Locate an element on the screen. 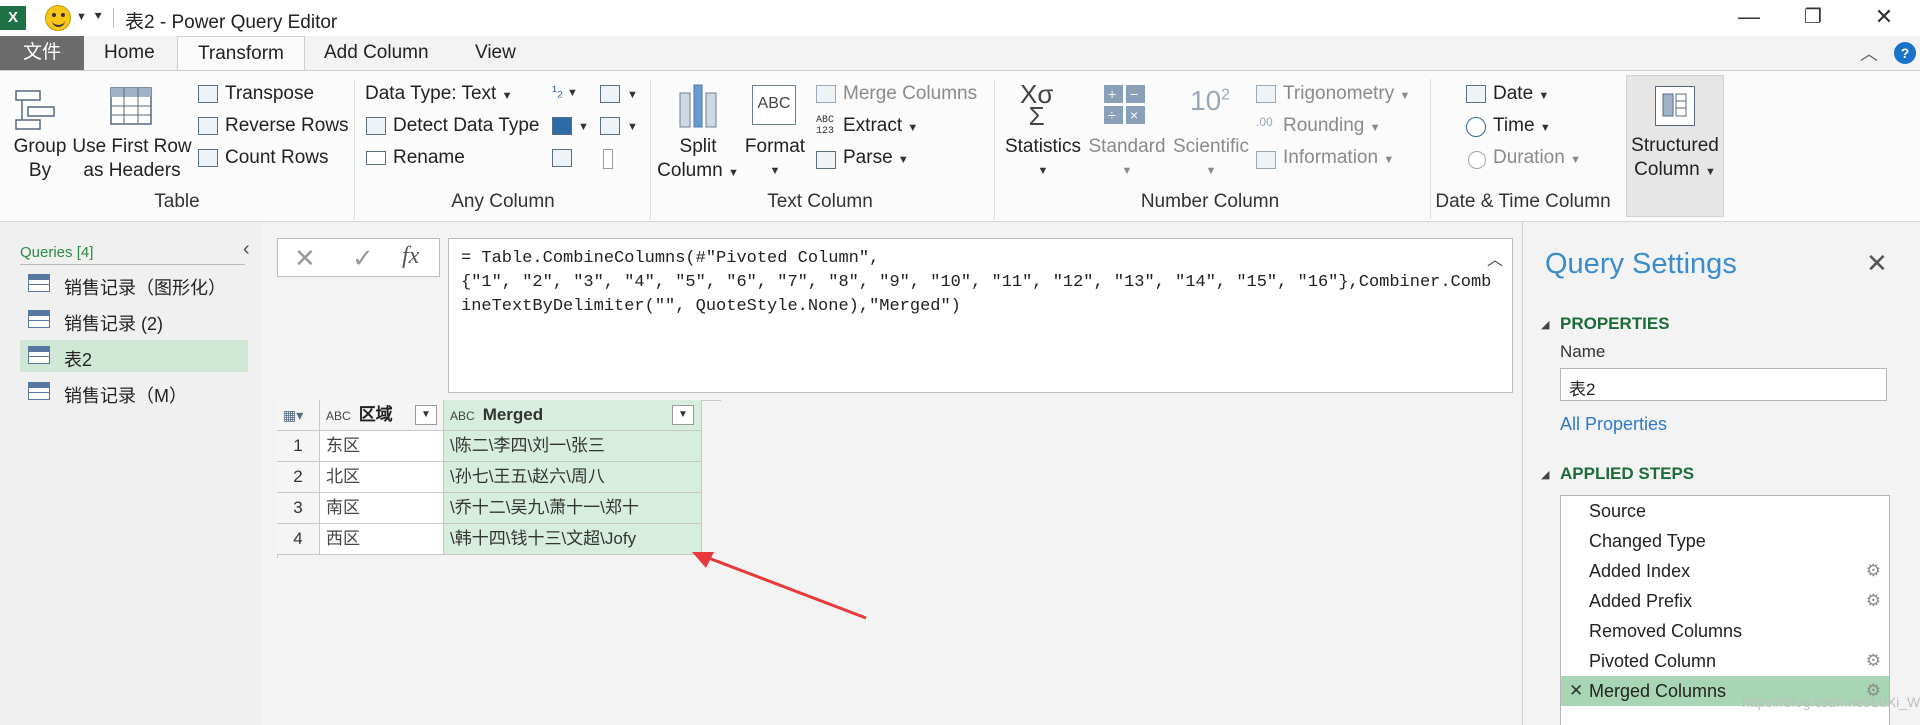 Image resolution: width=1920 pixels, height=725 pixels. use-first-row-as-headers-button: Use First Row as Headers is located at coordinates (132, 159).